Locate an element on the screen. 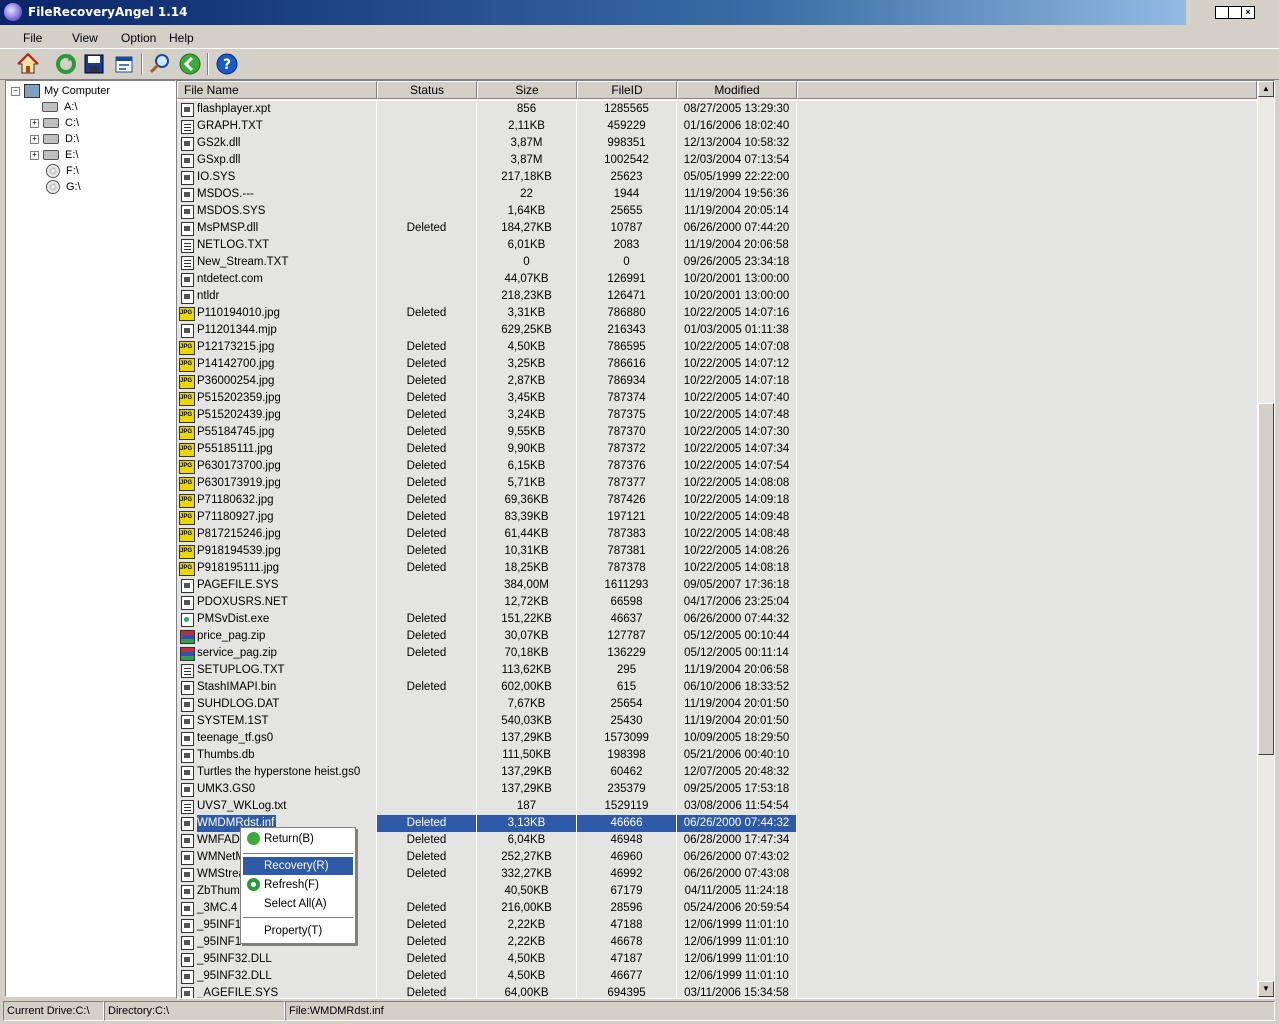  tree-item-drive-g: G:\ is located at coordinates (63, 187).